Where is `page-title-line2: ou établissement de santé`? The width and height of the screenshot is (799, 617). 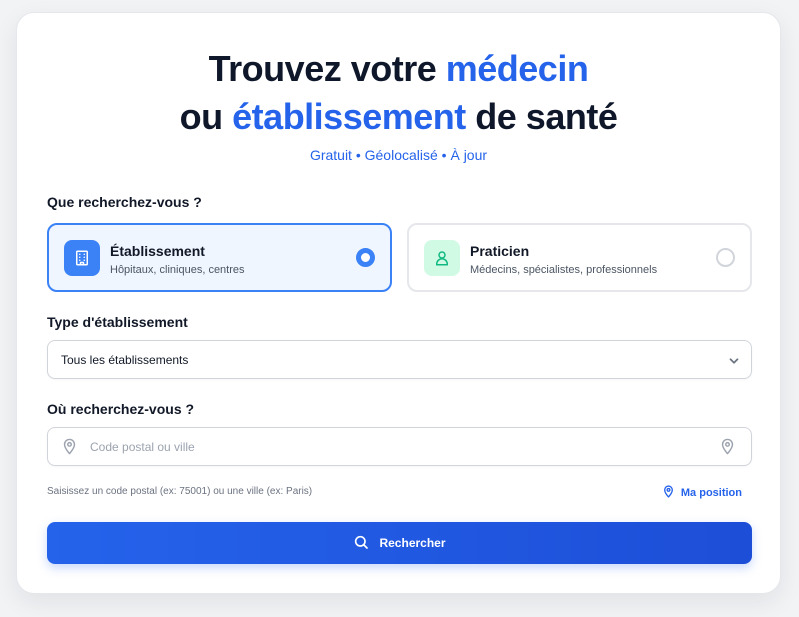 page-title-line2: ou établissement de santé is located at coordinates (398, 117).